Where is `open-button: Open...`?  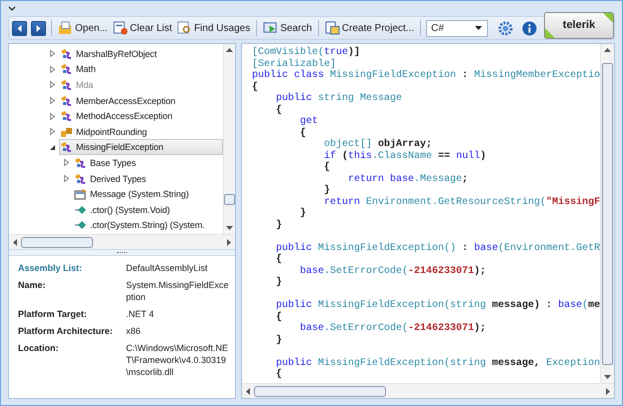
open-button: Open... is located at coordinates (83, 28).